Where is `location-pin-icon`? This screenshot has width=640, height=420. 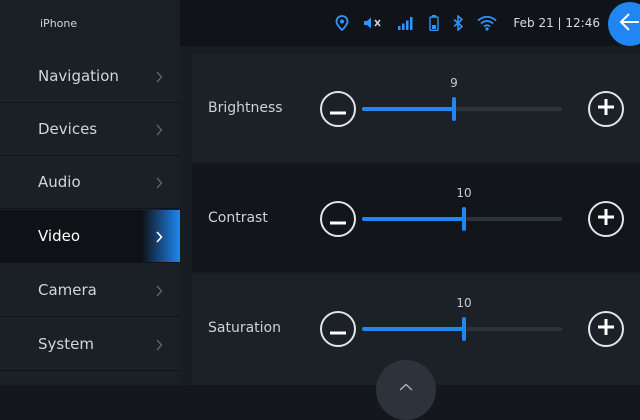 location-pin-icon is located at coordinates (342, 23).